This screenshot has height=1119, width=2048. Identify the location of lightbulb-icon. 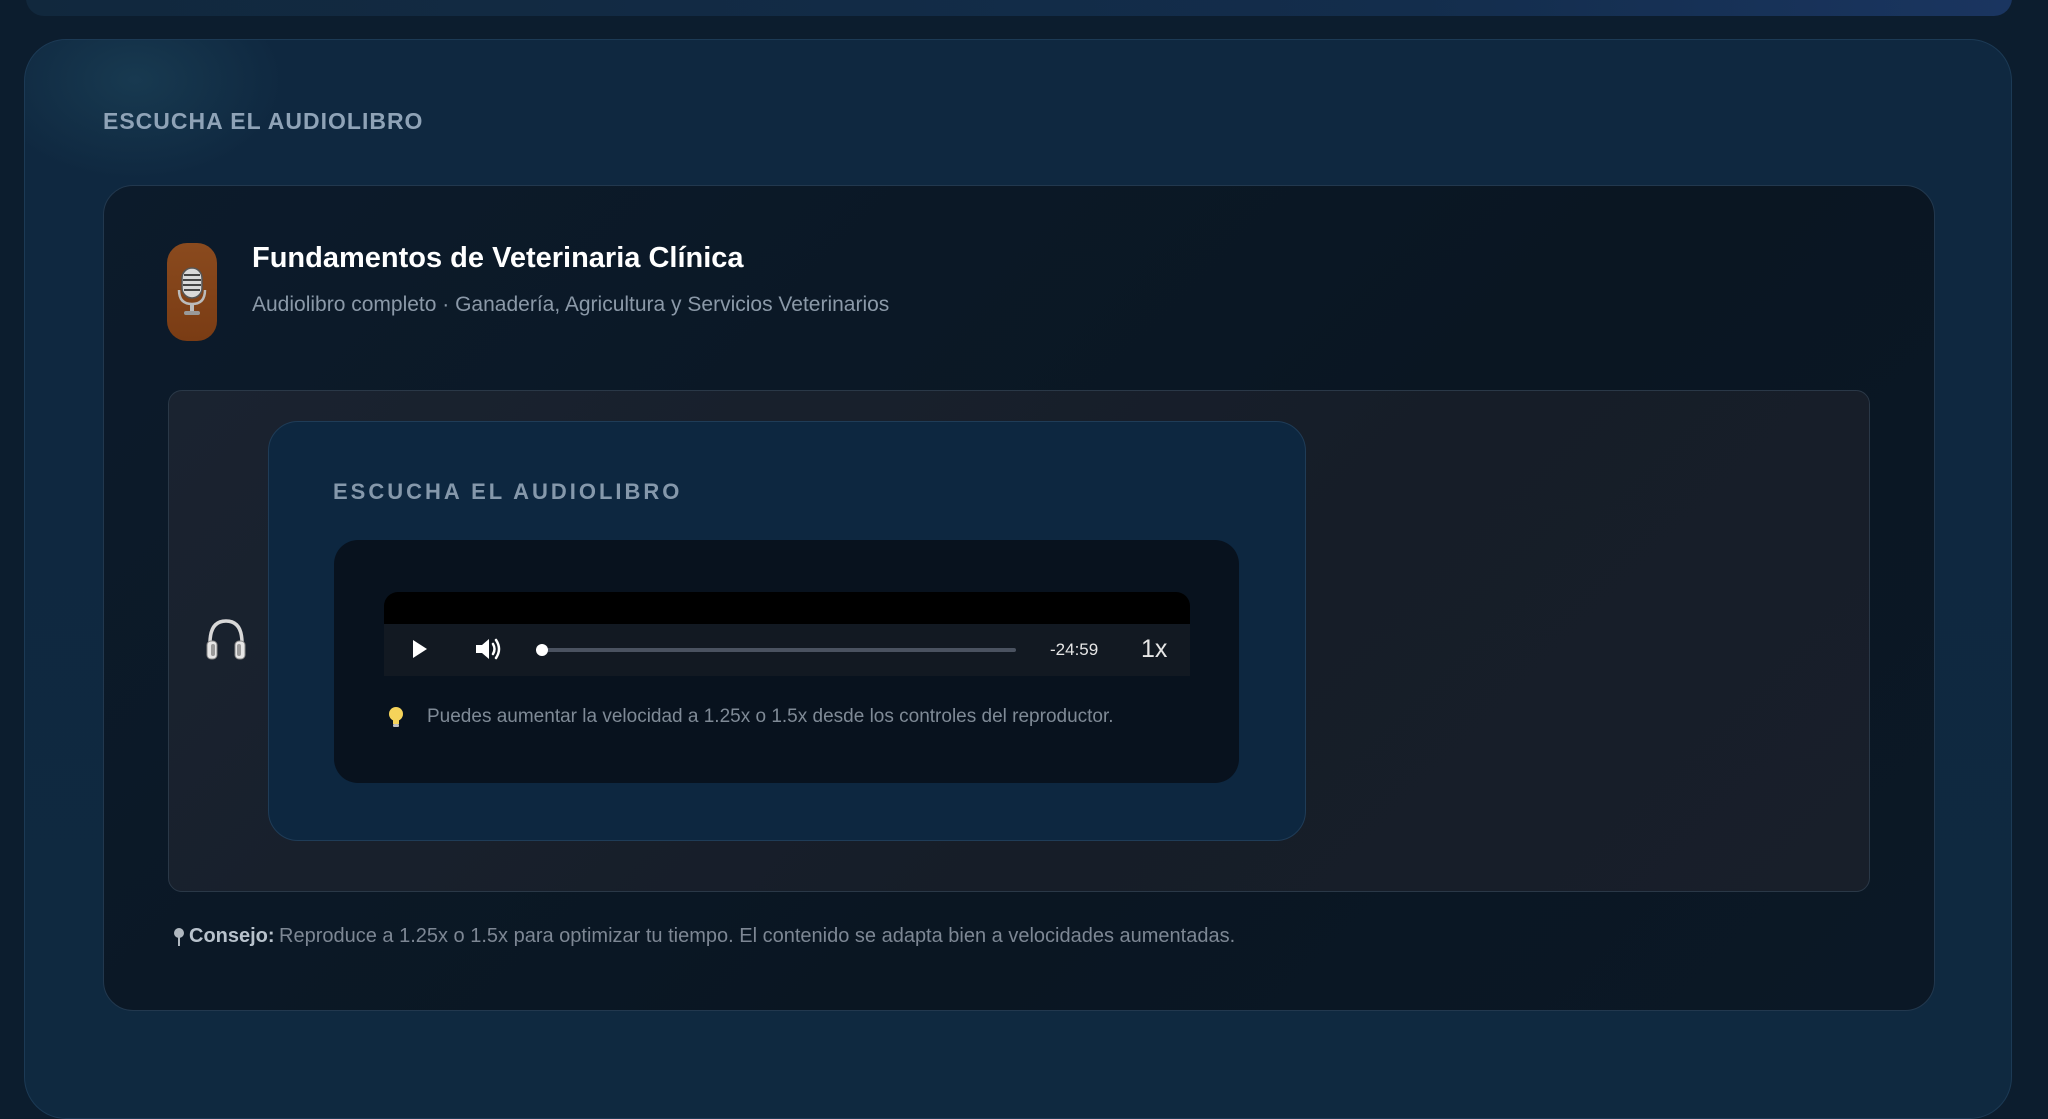
(396, 720).